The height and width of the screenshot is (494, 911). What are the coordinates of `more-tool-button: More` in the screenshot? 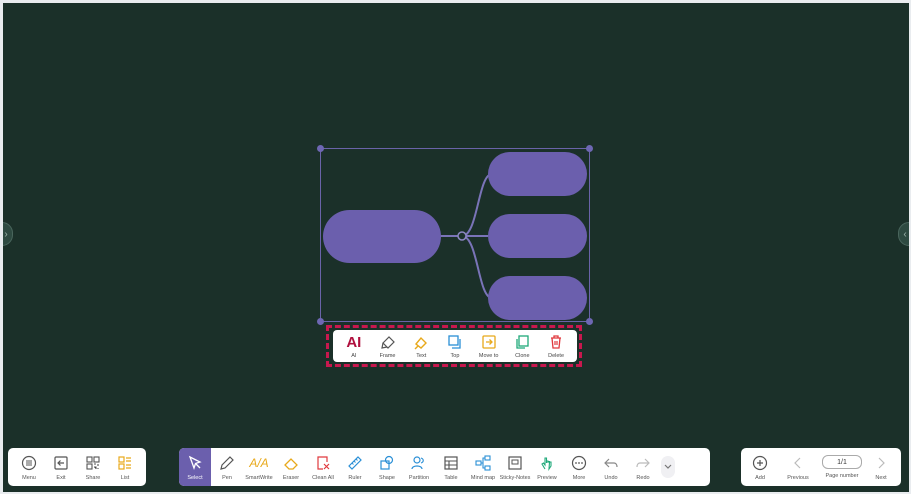 It's located at (579, 467).